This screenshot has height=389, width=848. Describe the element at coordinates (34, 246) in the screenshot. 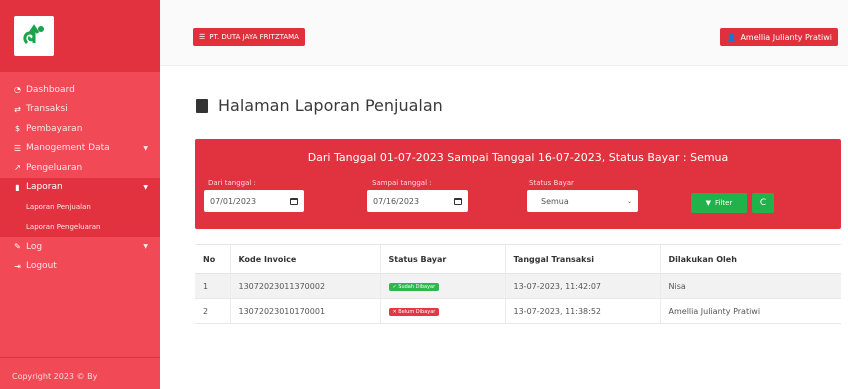

I see `sidebar-item-label: Log` at that location.